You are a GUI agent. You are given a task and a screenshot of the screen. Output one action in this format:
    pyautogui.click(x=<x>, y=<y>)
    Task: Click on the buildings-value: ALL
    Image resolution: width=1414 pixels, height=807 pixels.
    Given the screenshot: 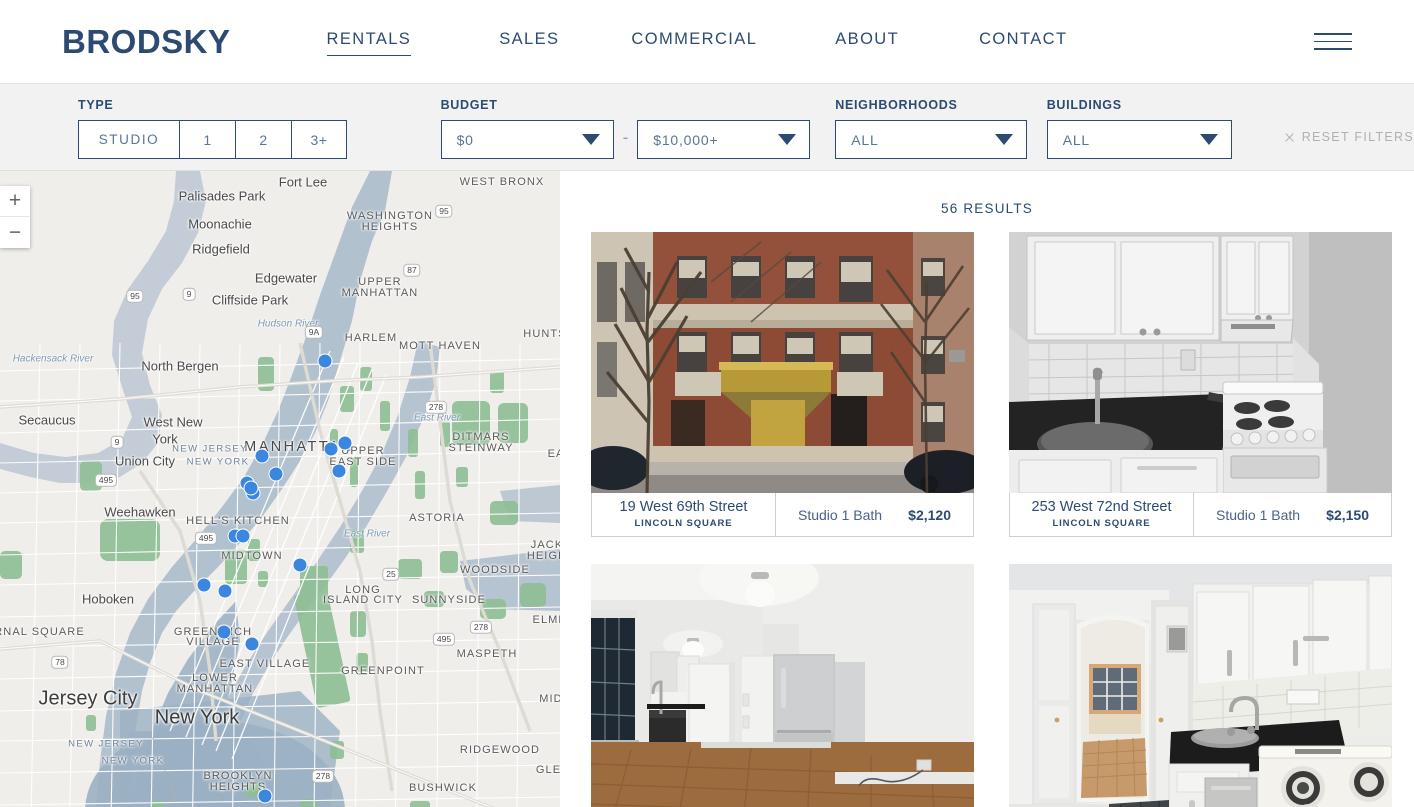 What is the action you would take?
    pyautogui.click(x=1076, y=139)
    